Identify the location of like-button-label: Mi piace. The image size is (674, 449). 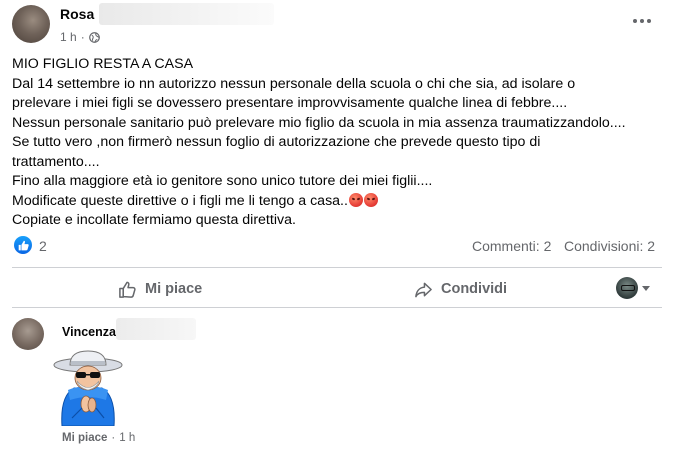
(174, 289).